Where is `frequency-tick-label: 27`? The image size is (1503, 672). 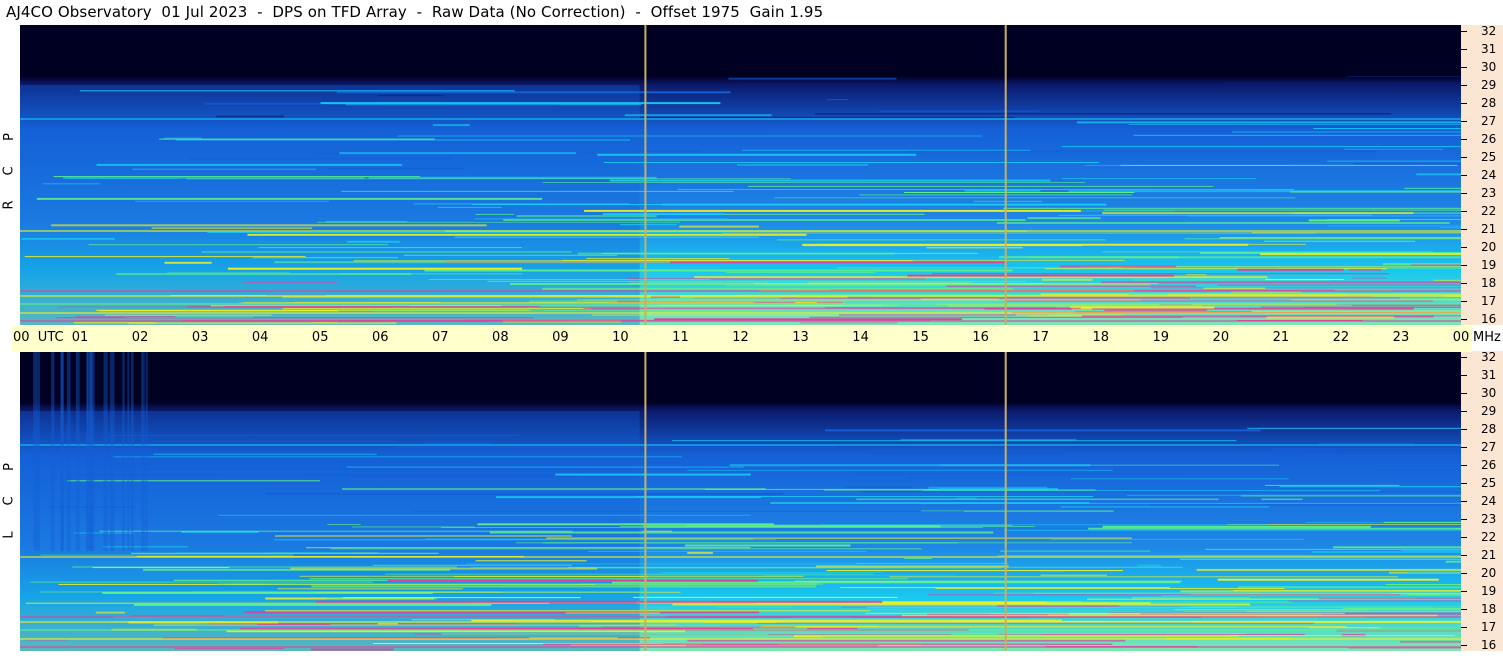
frequency-tick-label: 27 is located at coordinates (1489, 121).